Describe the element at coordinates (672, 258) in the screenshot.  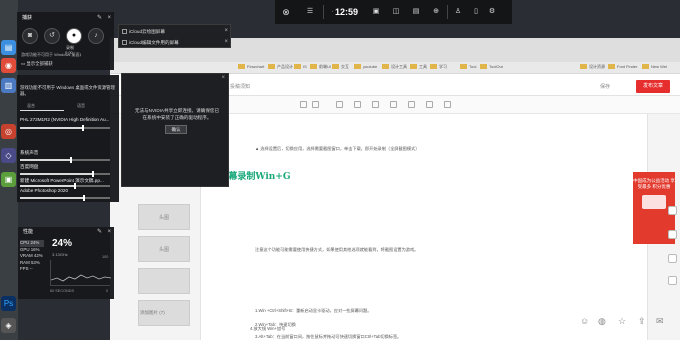
I see `comment-icon` at that location.